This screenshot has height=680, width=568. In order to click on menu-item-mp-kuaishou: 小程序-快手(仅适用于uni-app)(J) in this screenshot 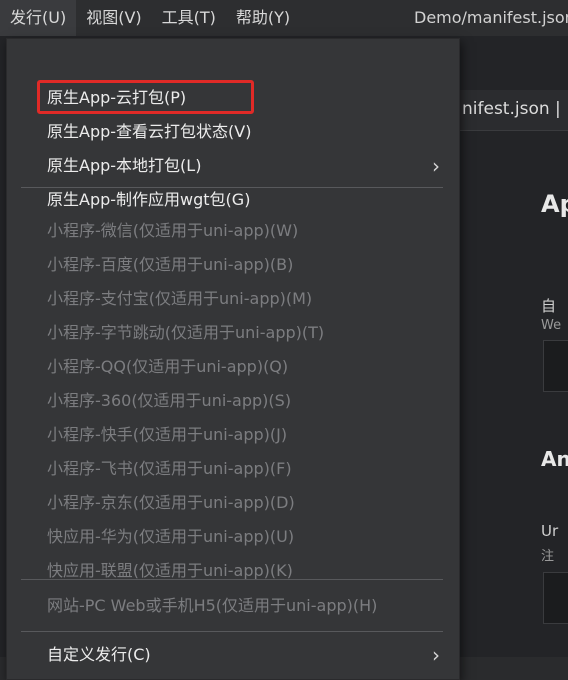, I will do `click(167, 434)`.